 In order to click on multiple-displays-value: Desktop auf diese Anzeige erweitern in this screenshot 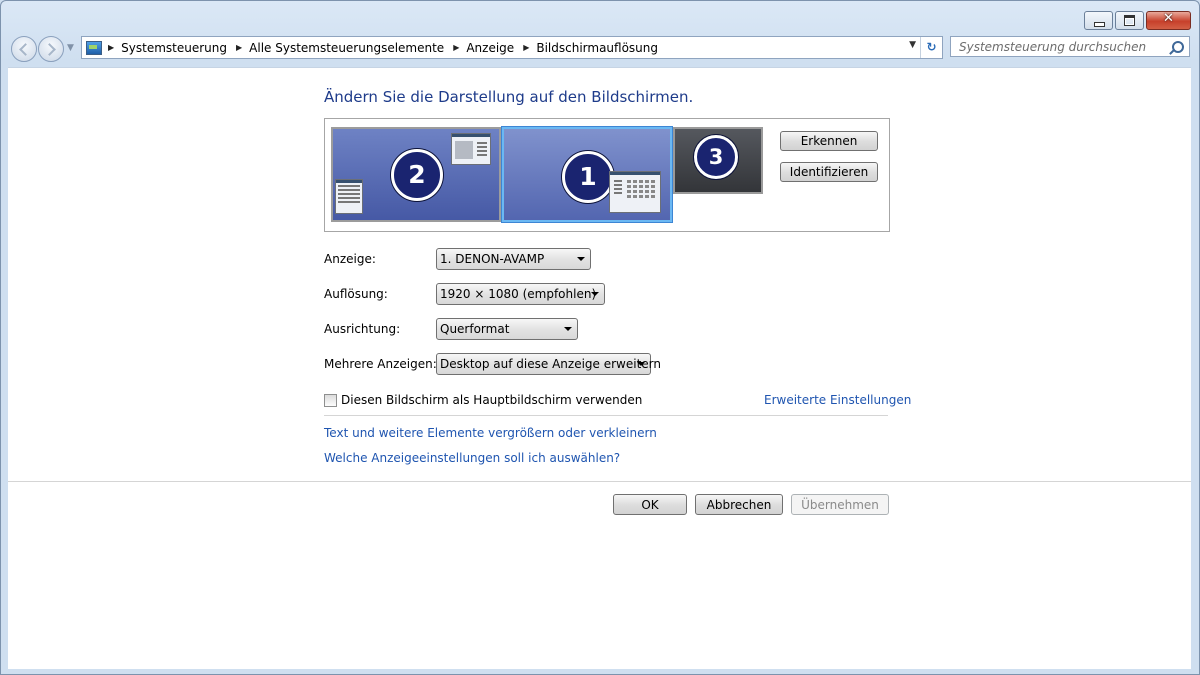, I will do `click(550, 364)`.